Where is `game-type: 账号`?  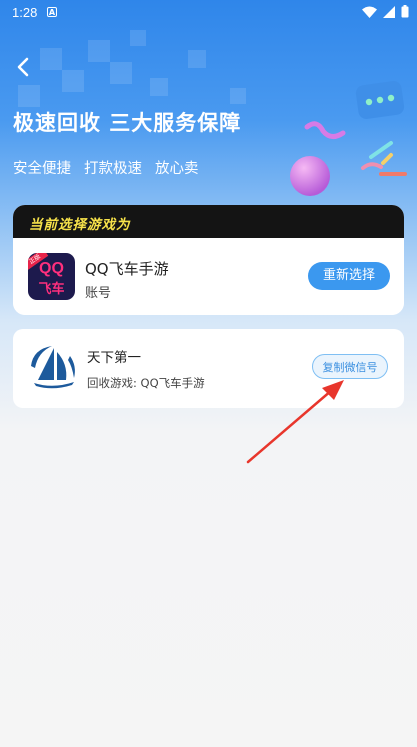 game-type: 账号 is located at coordinates (98, 293).